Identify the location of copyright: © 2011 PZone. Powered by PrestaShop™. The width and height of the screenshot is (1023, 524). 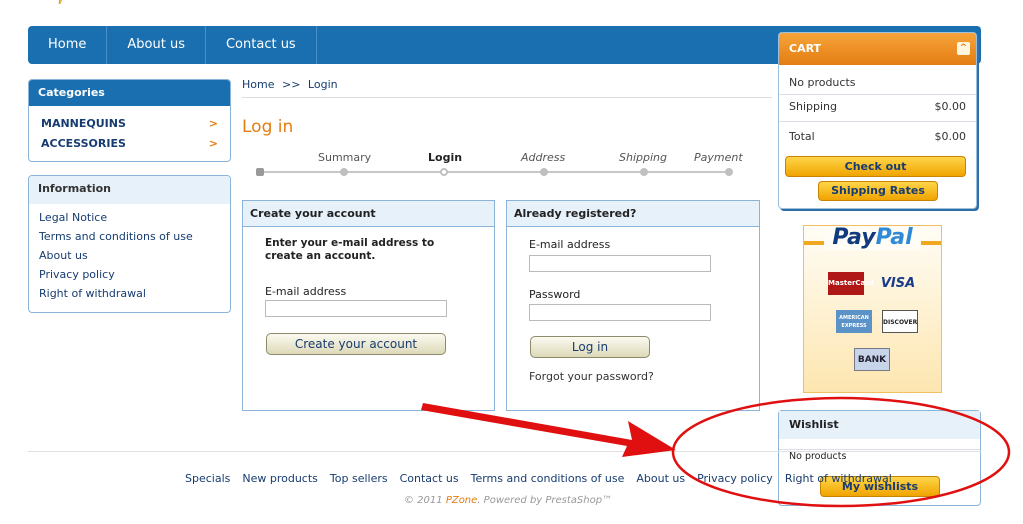
(508, 500).